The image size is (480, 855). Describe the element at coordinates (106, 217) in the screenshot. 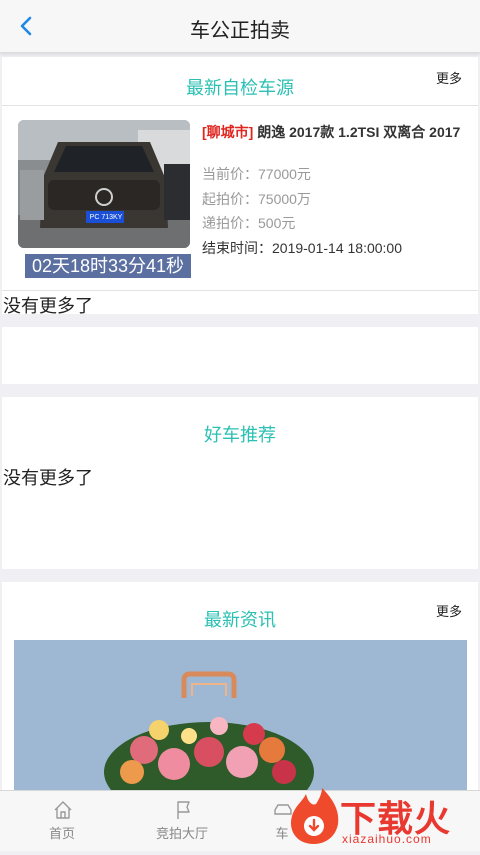

I see `license-plate: PC 713KY` at that location.